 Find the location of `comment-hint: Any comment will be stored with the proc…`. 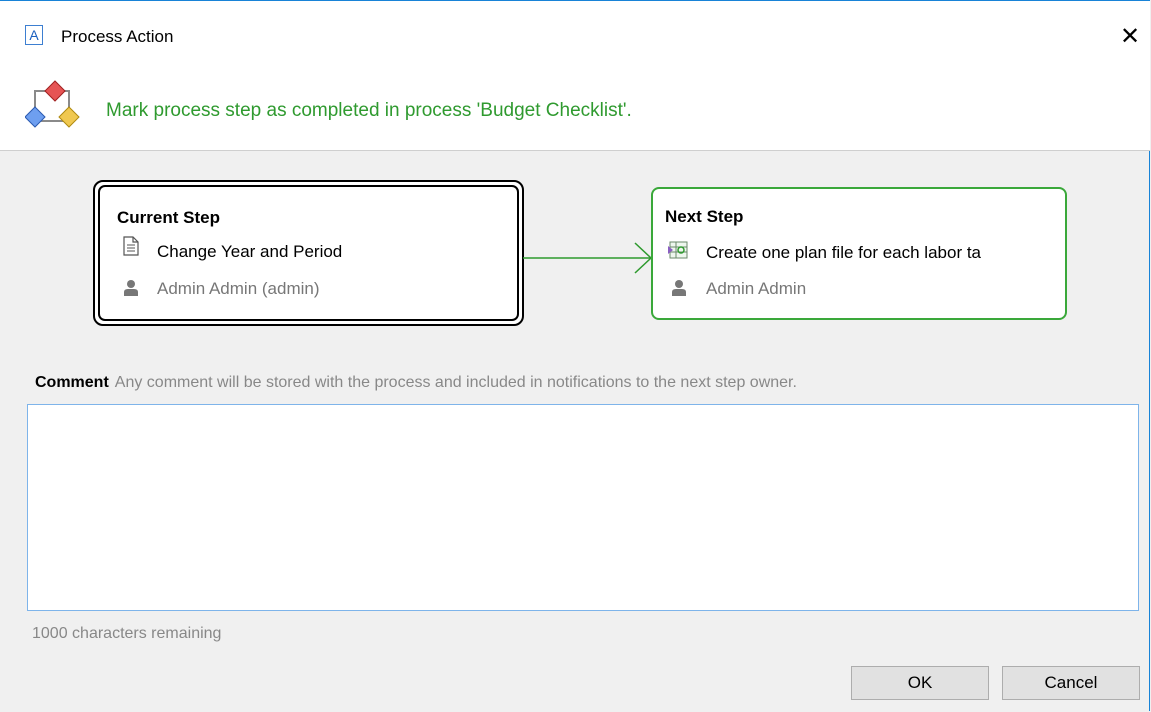

comment-hint: Any comment will be stored with the proc… is located at coordinates (455, 382).